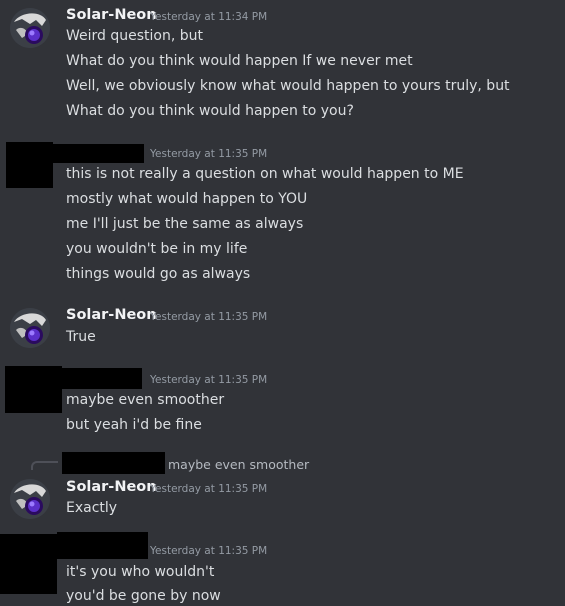 Image resolution: width=565 pixels, height=606 pixels. Describe the element at coordinates (44, 465) in the screenshot. I see `reply-connector` at that location.